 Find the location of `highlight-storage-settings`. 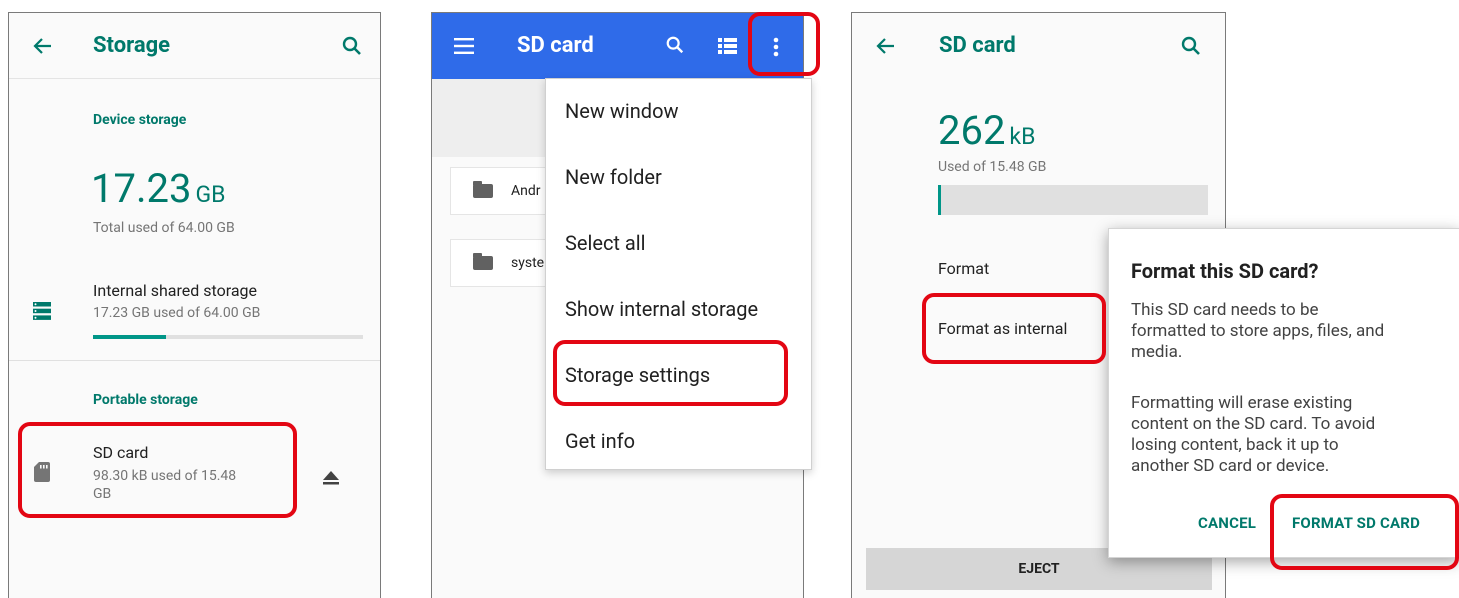

highlight-storage-settings is located at coordinates (670, 373).